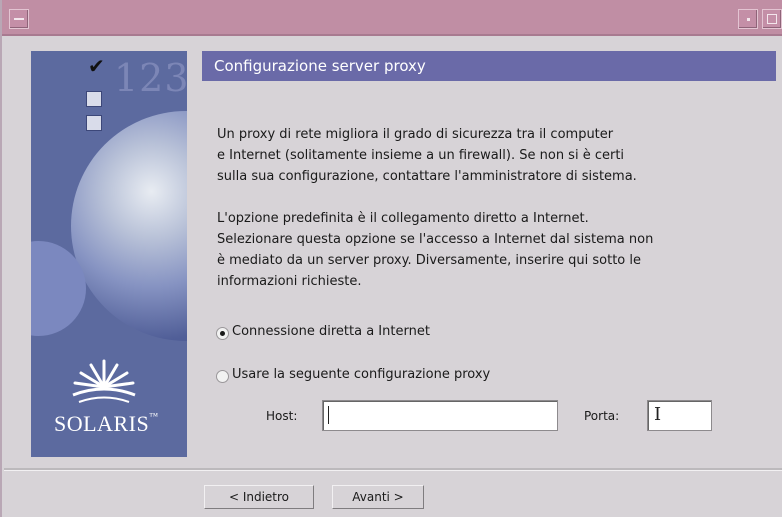 This screenshot has width=782, height=527. What do you see at coordinates (393, 469) in the screenshot?
I see `footer-divider` at bounding box center [393, 469].